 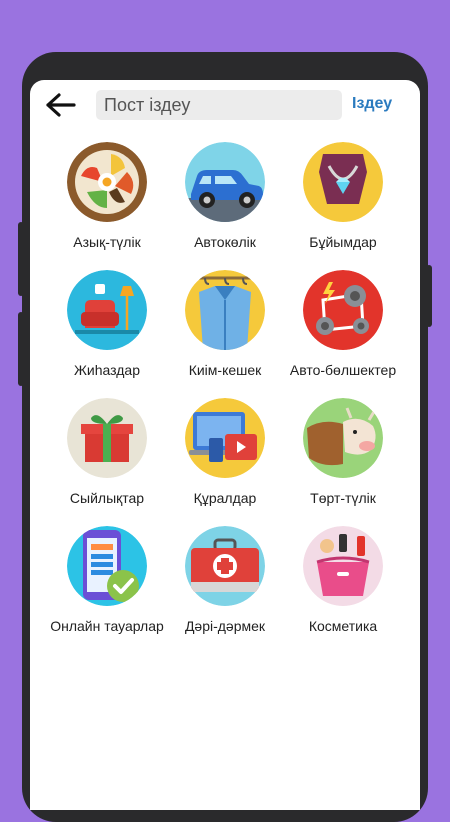 I want to click on category-label: Құралдар, so click(x=225, y=498).